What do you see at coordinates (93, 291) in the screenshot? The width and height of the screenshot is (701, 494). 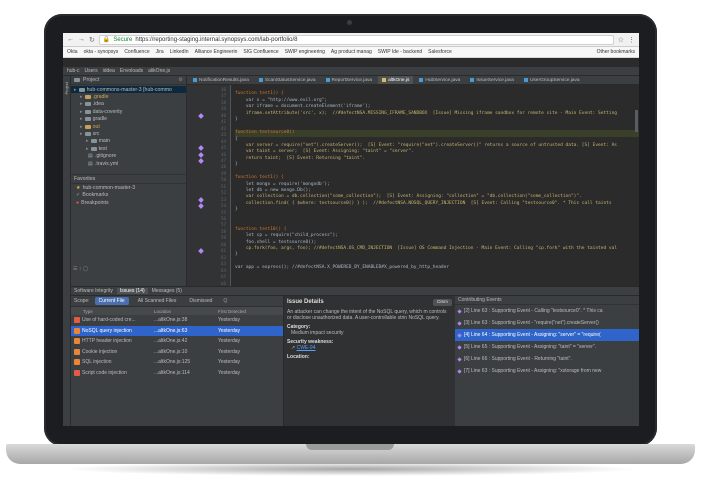 I see `bottom-tab: Software Integrity` at bounding box center [93, 291].